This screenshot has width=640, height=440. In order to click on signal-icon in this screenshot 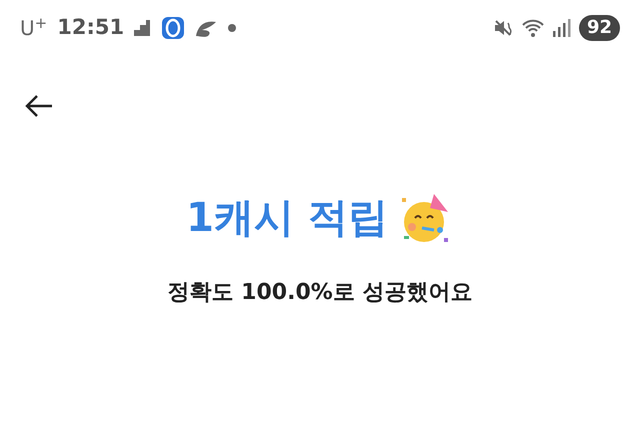, I will do `click(561, 28)`.